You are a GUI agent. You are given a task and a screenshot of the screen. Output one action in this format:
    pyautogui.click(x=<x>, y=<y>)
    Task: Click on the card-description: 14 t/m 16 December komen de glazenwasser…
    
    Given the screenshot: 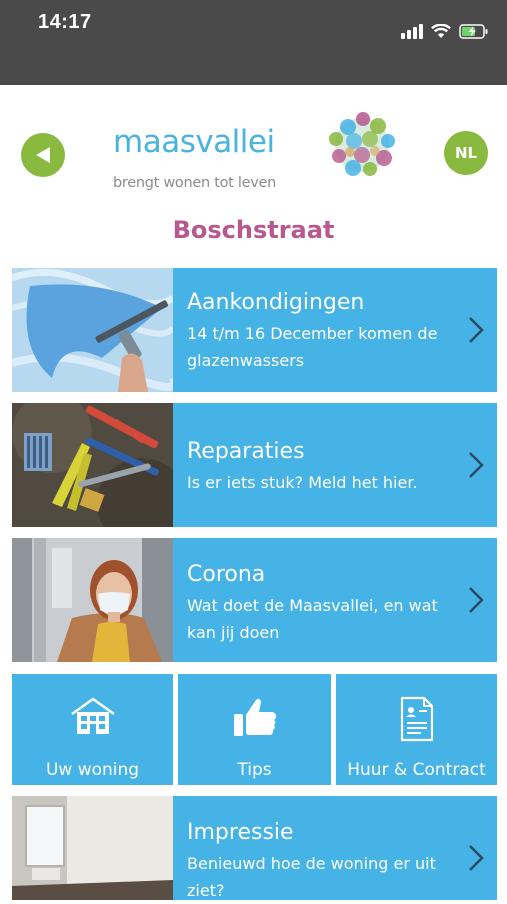 What is the action you would take?
    pyautogui.click(x=312, y=347)
    